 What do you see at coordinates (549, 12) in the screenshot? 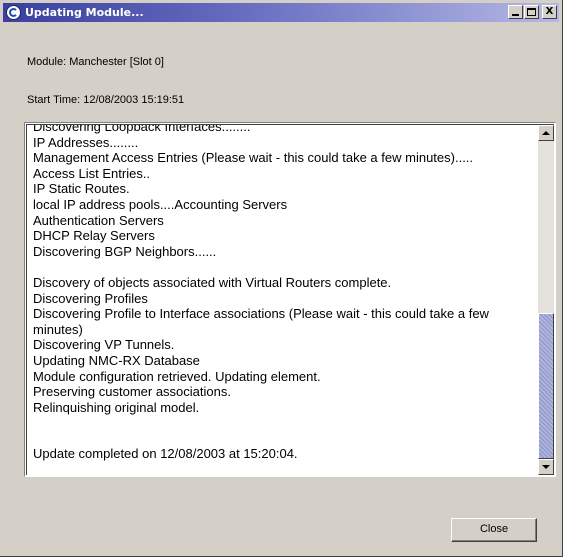
I see `close-window-button: X` at bounding box center [549, 12].